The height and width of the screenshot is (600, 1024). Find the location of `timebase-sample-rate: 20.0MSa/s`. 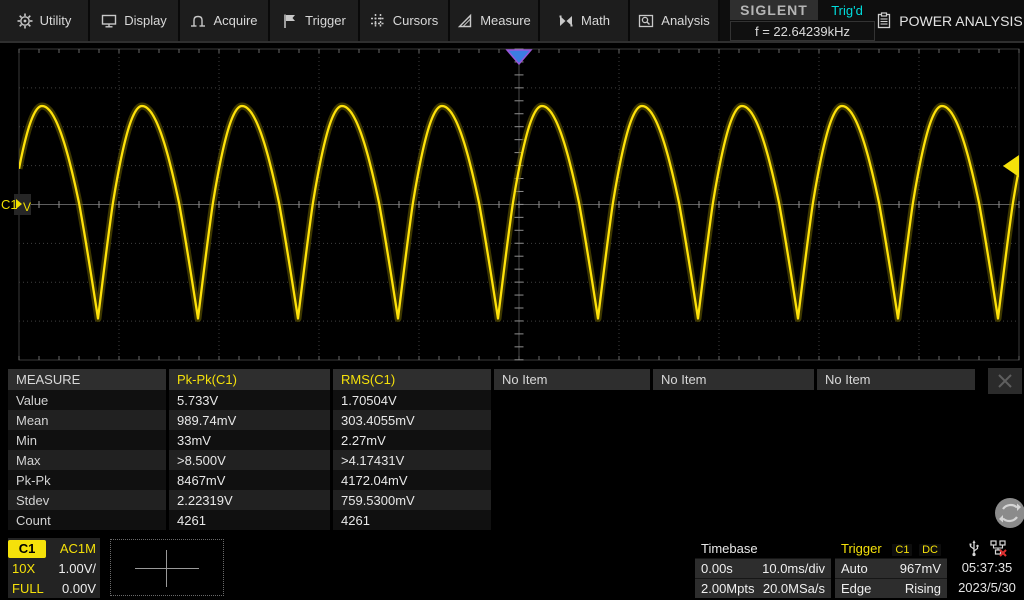

timebase-sample-rate: 20.0MSa/s is located at coordinates (793, 588).